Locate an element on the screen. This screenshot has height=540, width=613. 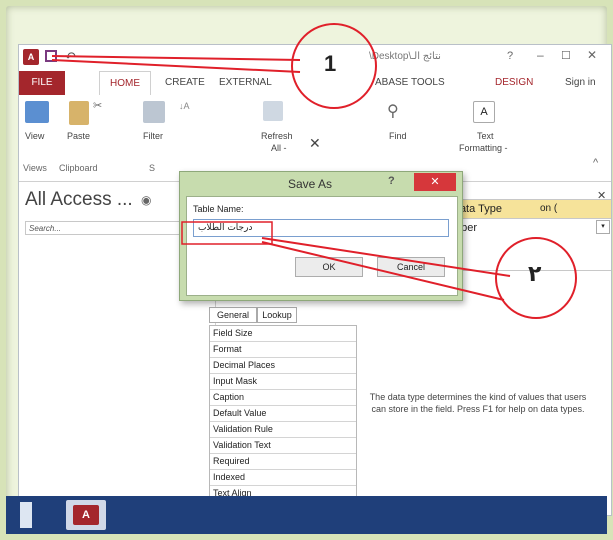
callout-number-2: ٢ is located at coordinates (535, 274).